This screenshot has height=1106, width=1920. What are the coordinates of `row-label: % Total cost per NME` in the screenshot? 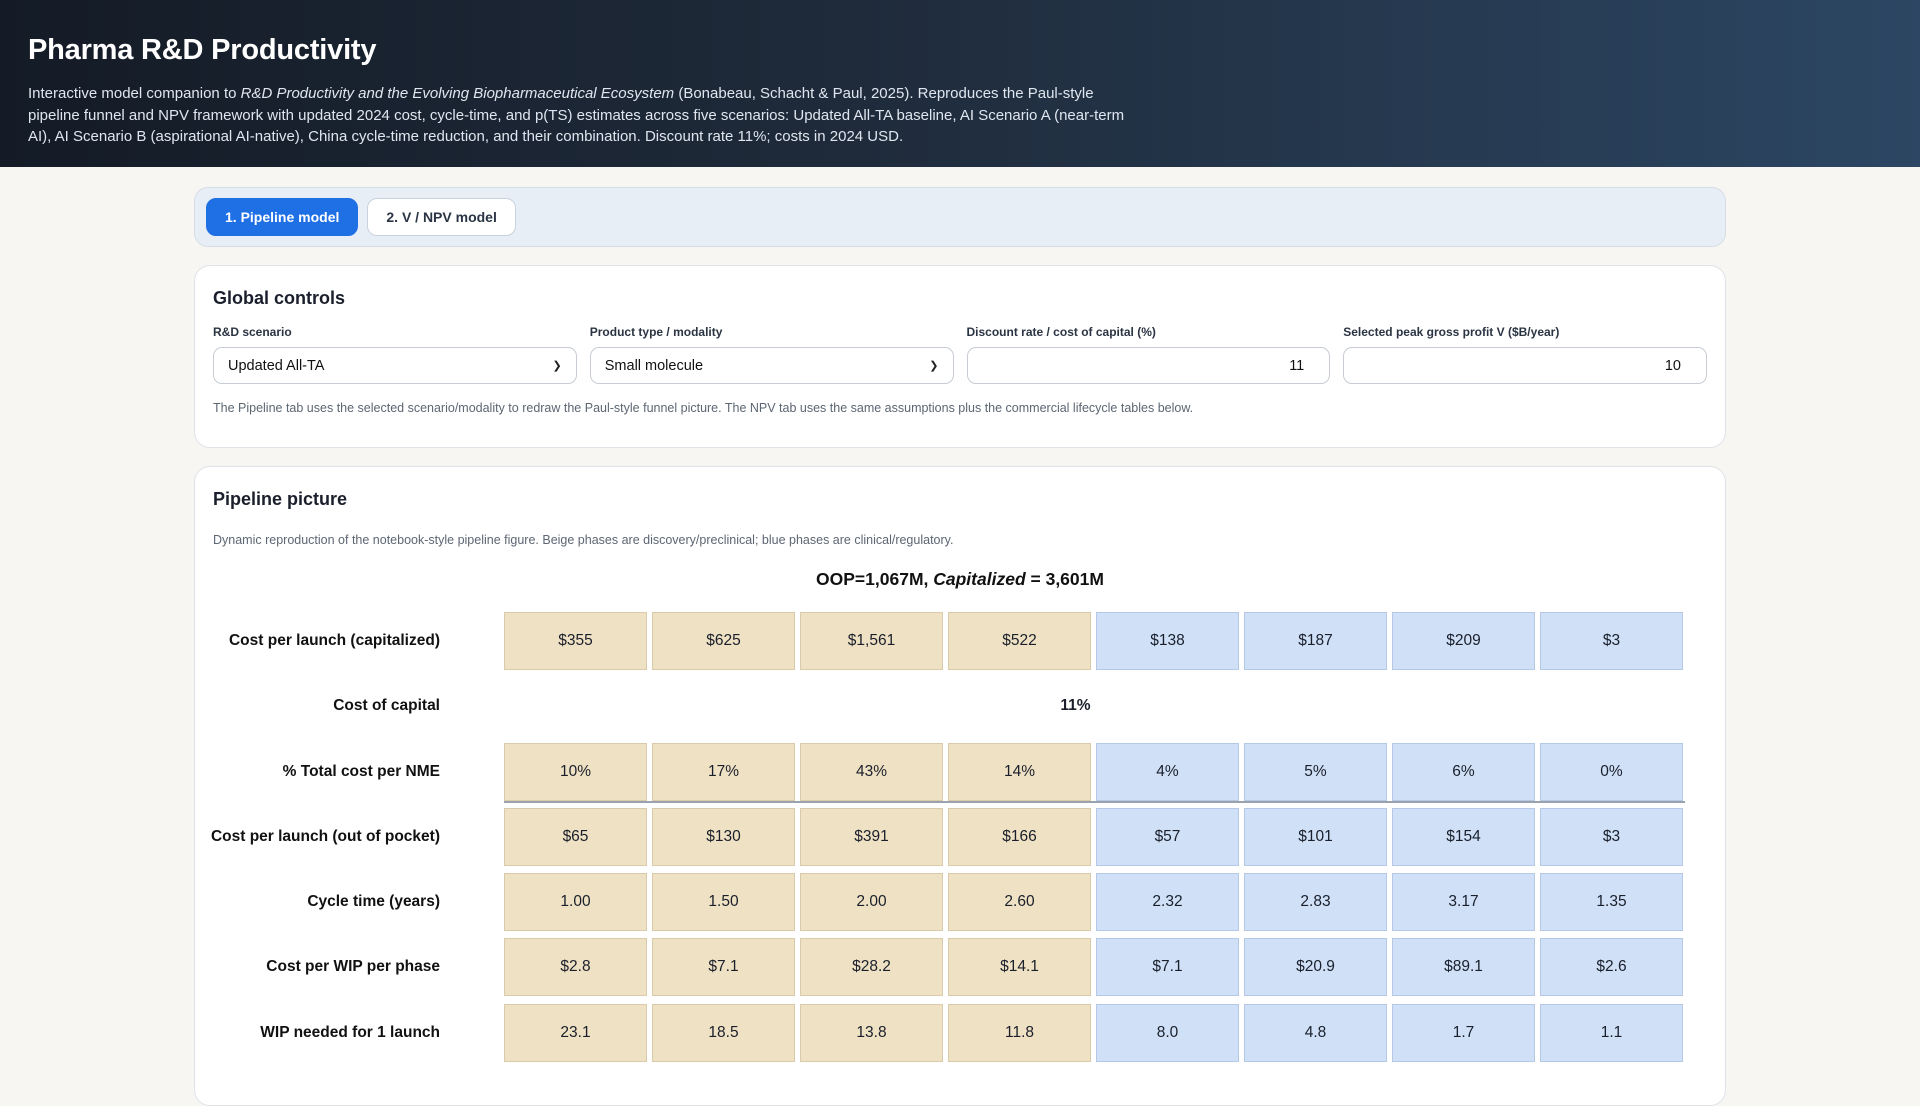 It's located at (361, 771).